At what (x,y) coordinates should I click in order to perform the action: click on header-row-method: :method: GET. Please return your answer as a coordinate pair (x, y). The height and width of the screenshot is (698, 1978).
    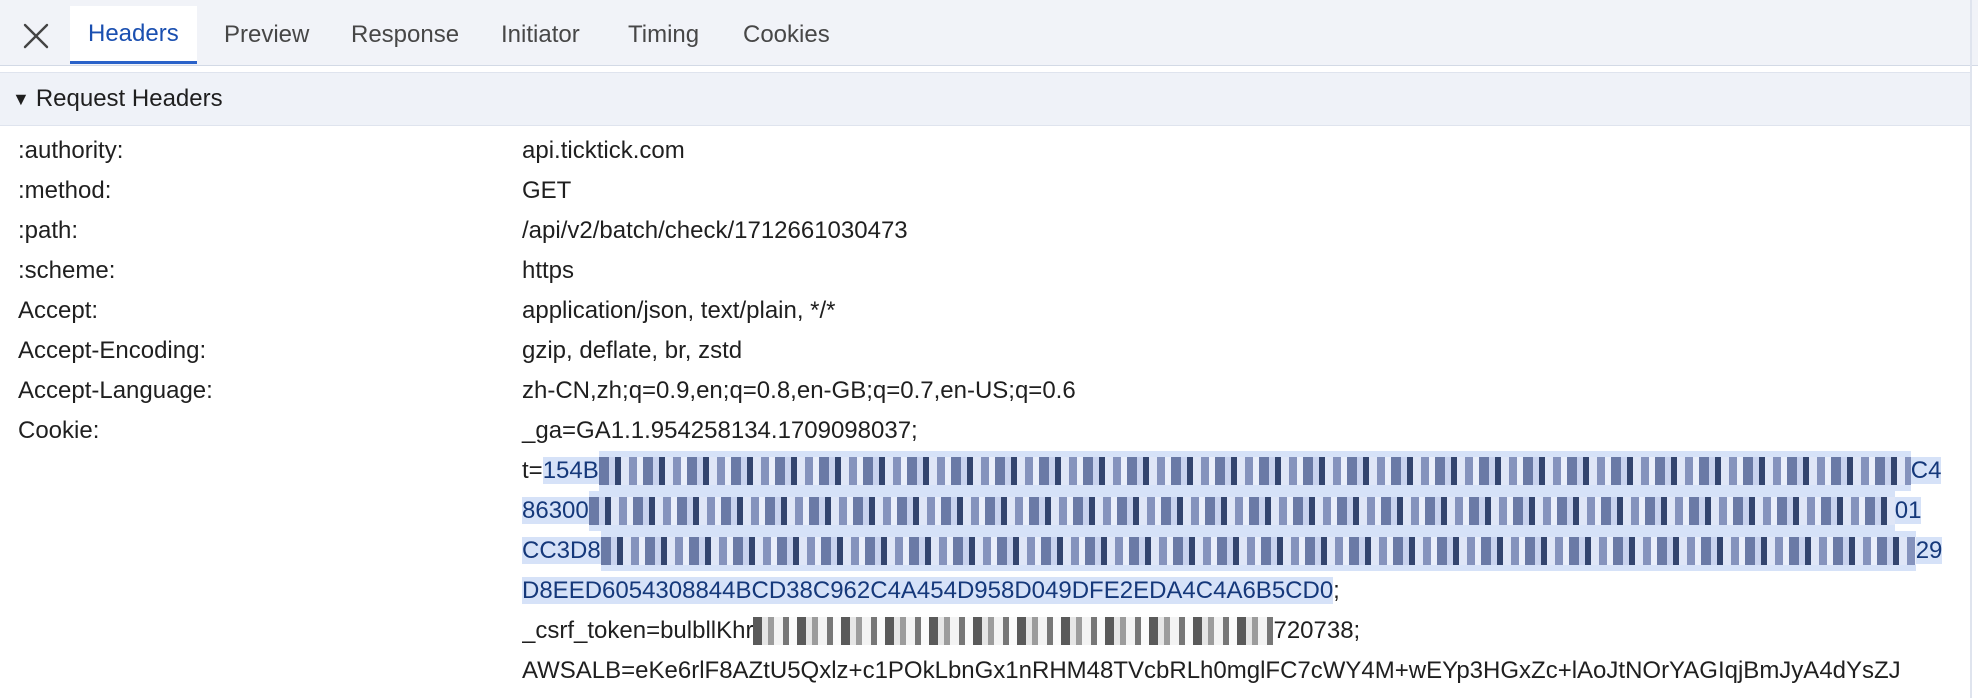
    Looking at the image, I should click on (985, 191).